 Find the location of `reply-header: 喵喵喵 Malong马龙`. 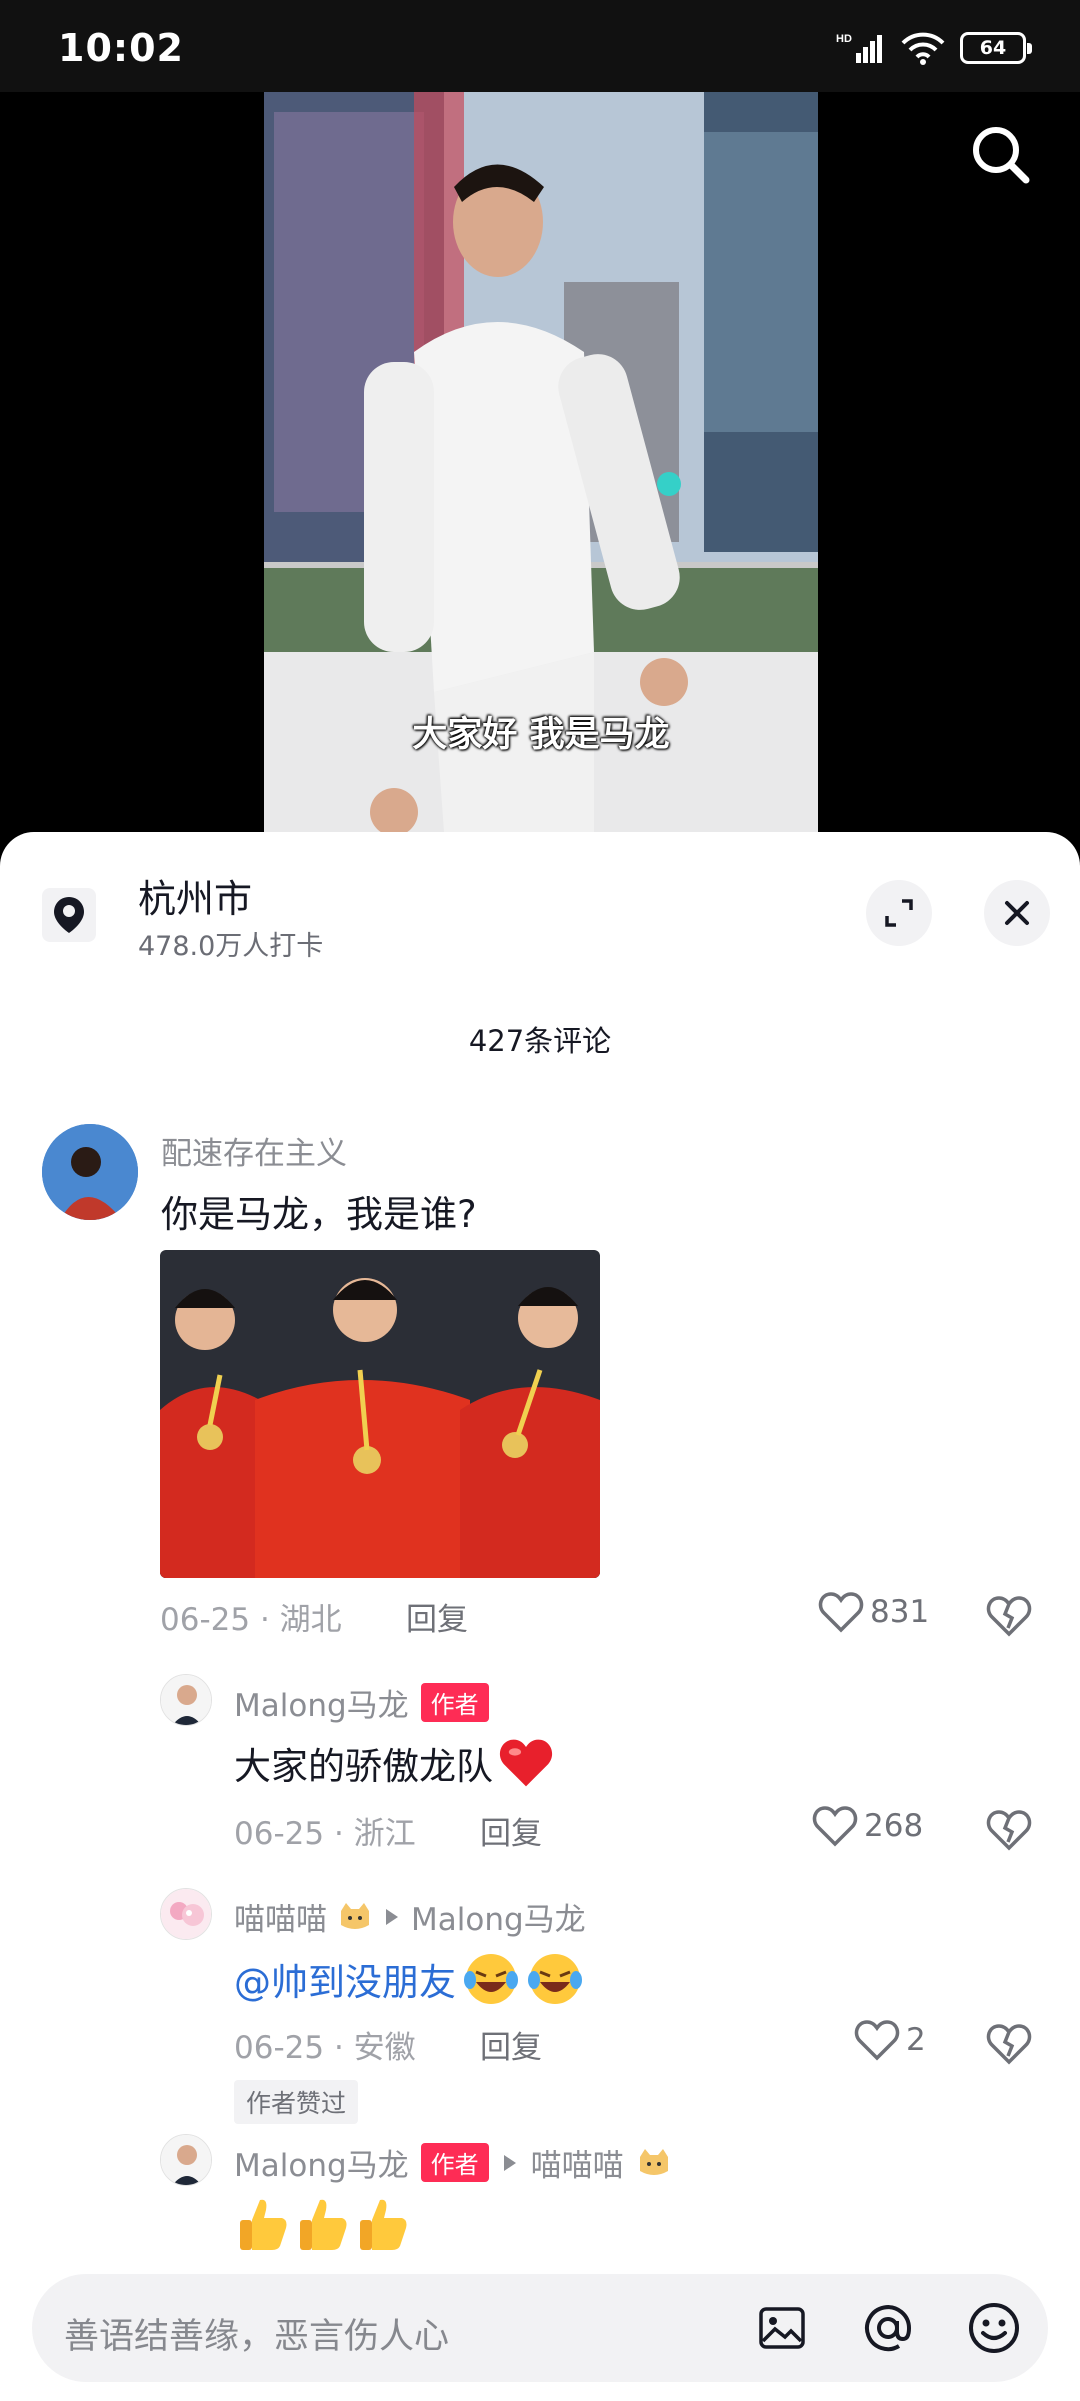

reply-header: 喵喵喵 Malong马龙 is located at coordinates (410, 1916).